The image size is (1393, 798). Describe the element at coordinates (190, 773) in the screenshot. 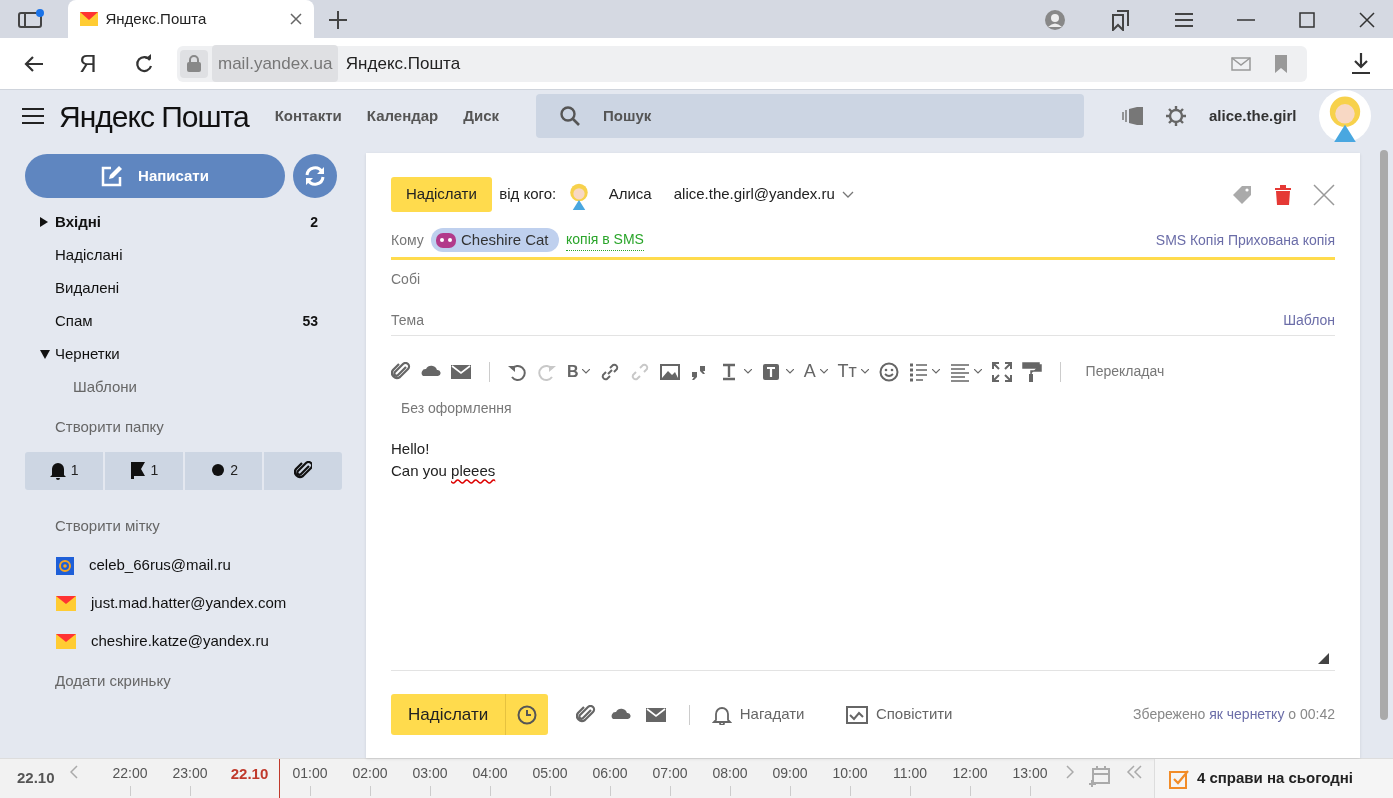

I see `timeline-hour: 23:00` at that location.